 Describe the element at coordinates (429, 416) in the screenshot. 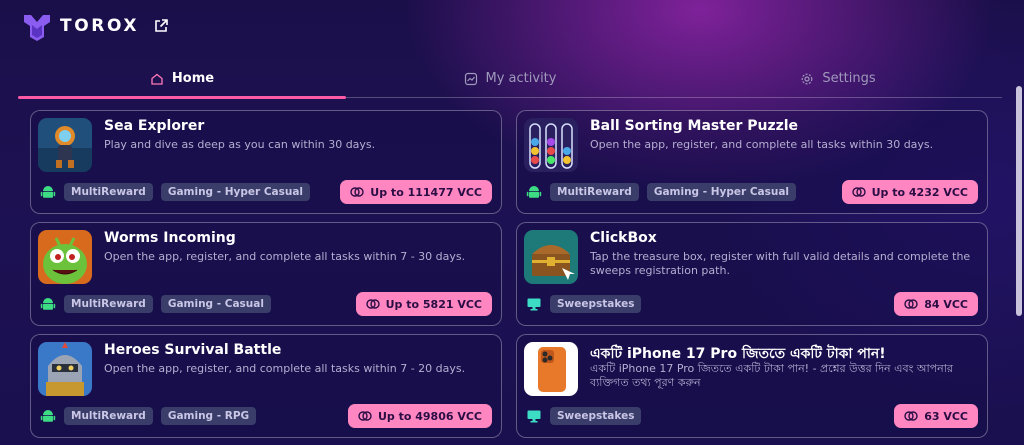

I see `reward-label: Up to 49806 VCC` at that location.